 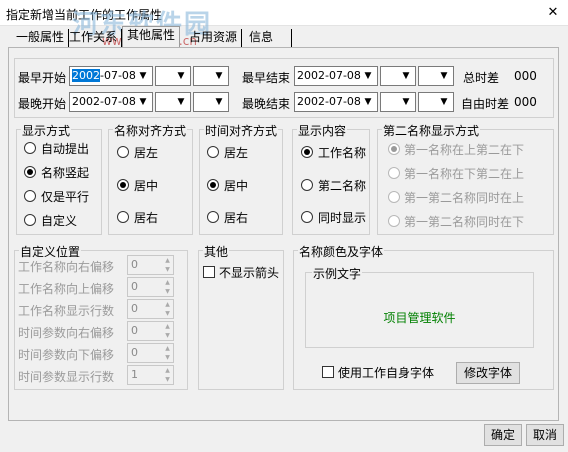 What do you see at coordinates (341, 251) in the screenshot?
I see `name-font-title: 名称颜色及字体` at bounding box center [341, 251].